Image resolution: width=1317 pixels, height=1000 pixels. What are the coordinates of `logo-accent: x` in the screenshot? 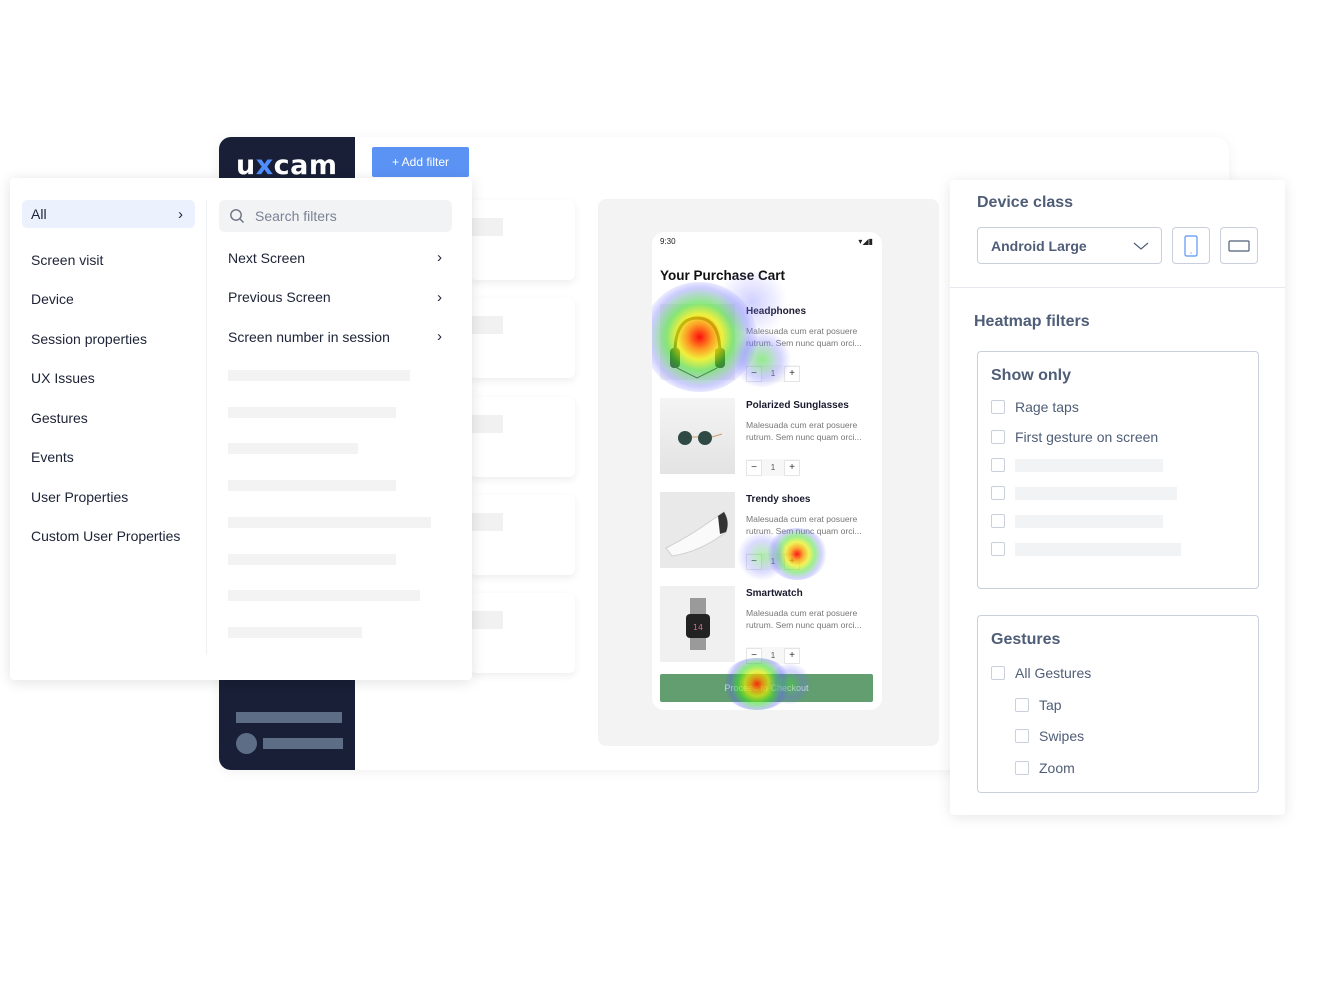 It's located at (264, 165).